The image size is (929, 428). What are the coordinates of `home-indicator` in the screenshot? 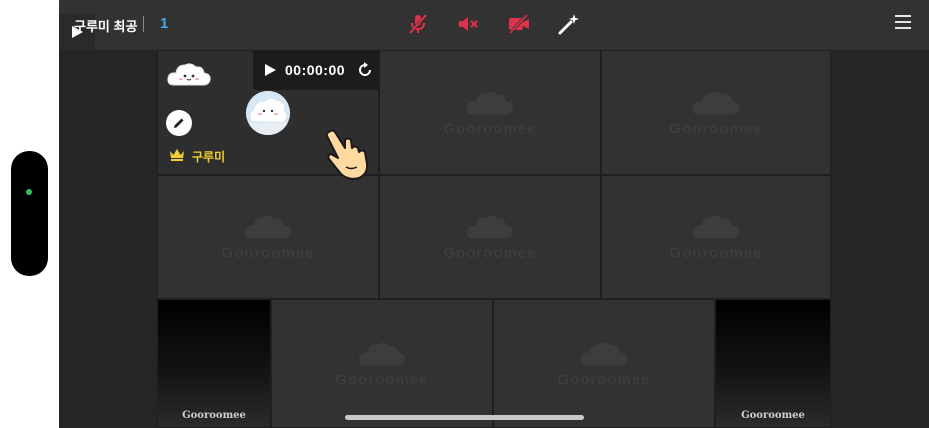 It's located at (464, 417).